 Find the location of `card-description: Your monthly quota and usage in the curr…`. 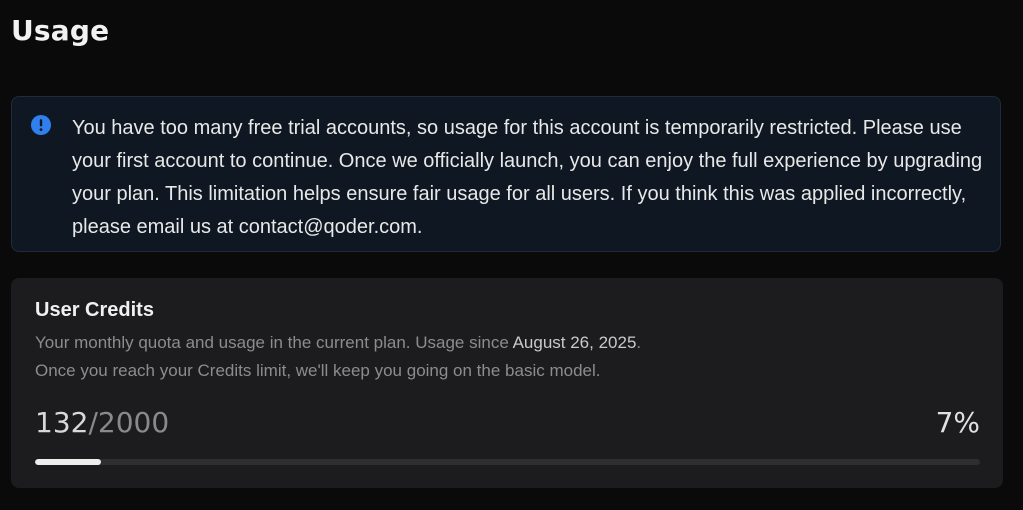

card-description: Your monthly quota and usage in the curr… is located at coordinates (338, 357).